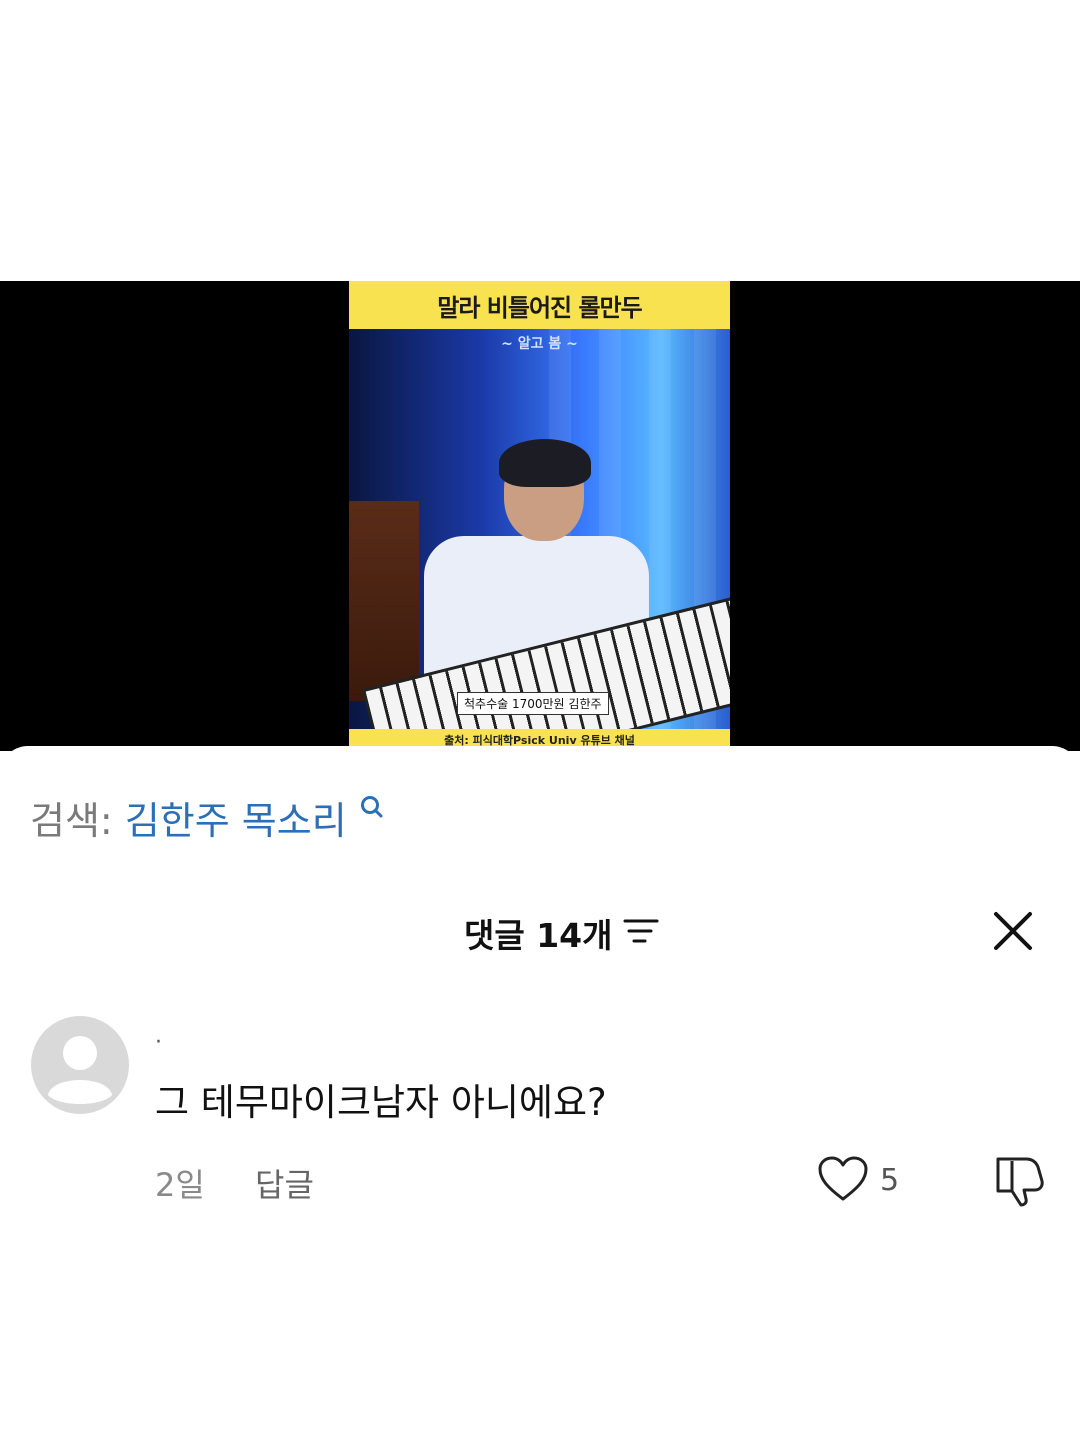 The image size is (1080, 1446). Describe the element at coordinates (641, 931) in the screenshot. I see `sort-icon` at that location.